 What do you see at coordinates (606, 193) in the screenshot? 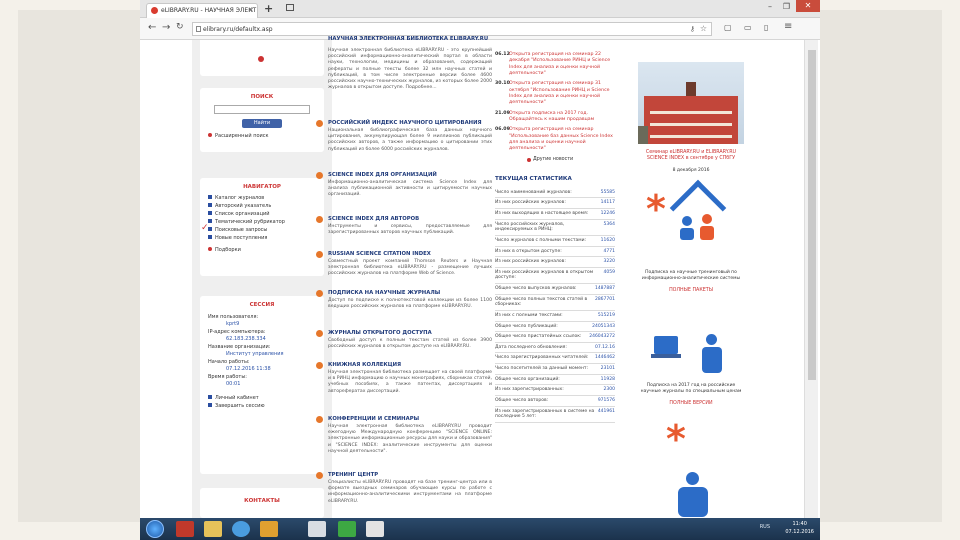
I see `stats-value: 55585` at bounding box center [606, 193].